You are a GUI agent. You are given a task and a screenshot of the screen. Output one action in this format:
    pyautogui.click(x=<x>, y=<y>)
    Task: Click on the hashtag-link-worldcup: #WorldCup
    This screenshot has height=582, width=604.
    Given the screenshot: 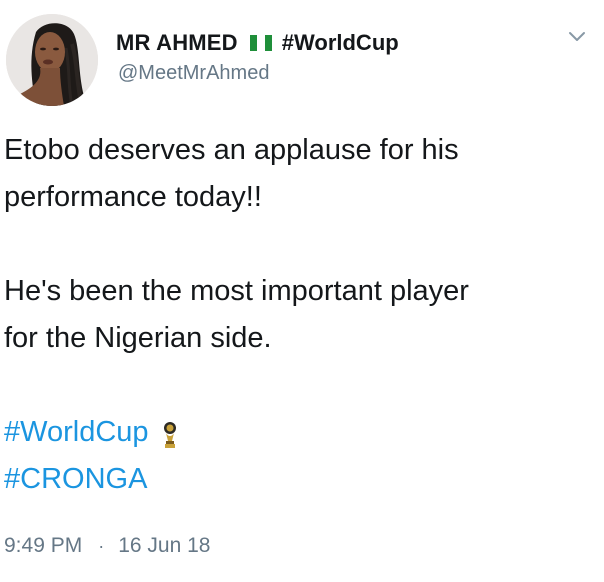 What is the action you would take?
    pyautogui.click(x=76, y=432)
    